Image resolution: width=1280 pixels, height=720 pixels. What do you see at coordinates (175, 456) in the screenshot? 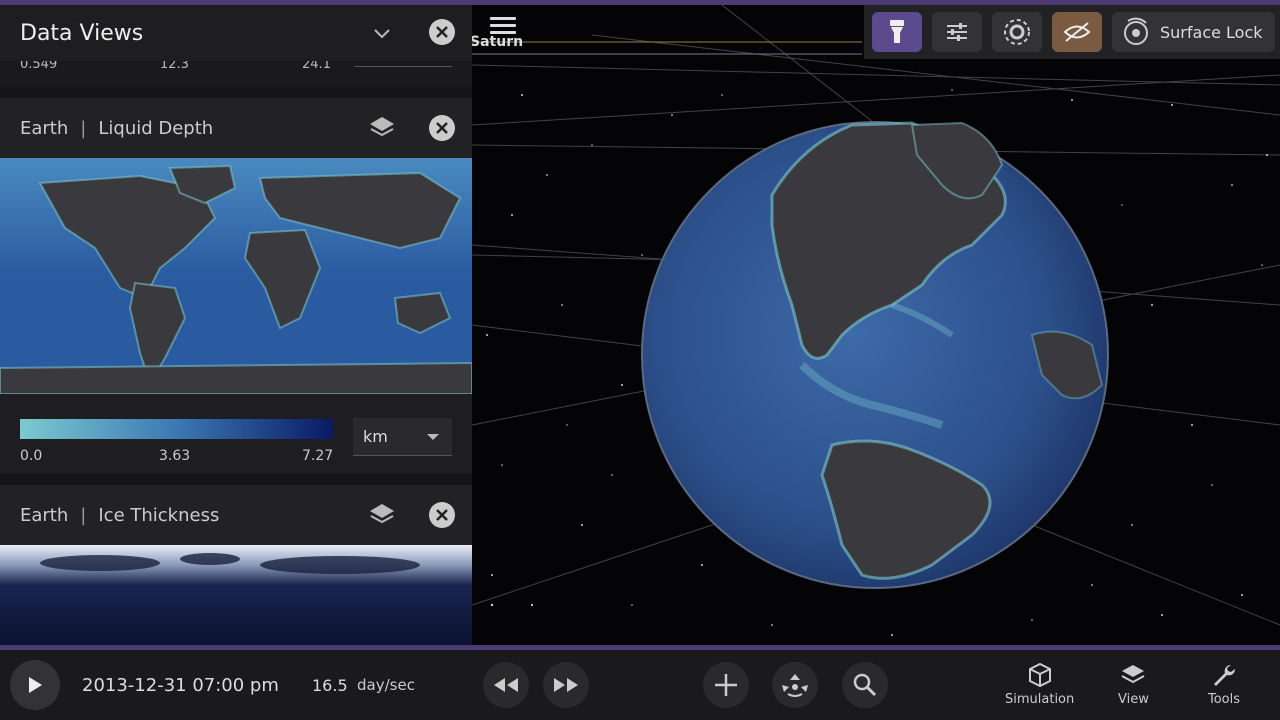
I see `legend-mid: 3.63` at bounding box center [175, 456].